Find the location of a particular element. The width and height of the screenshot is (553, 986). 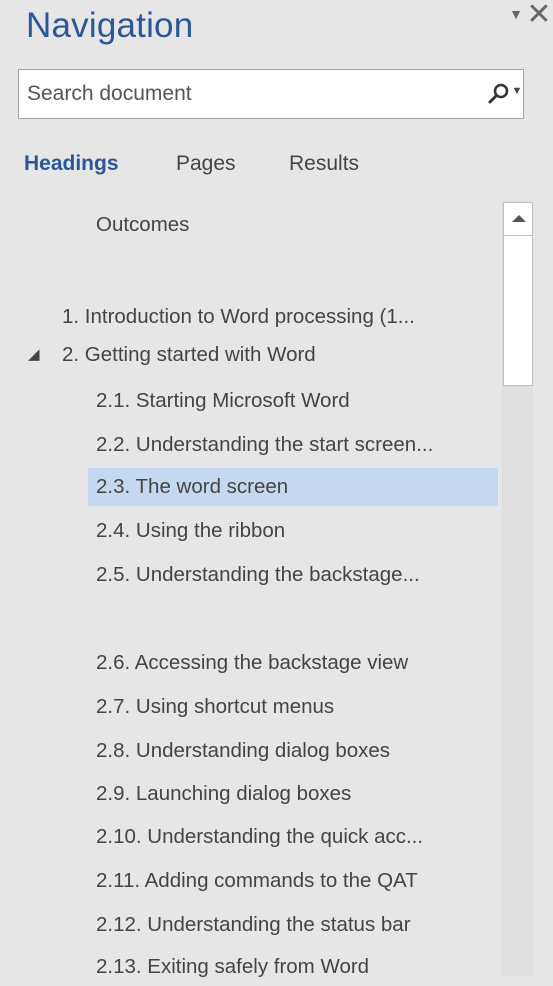

heading-item-selected: 2.3. The word screen is located at coordinates (293, 487).